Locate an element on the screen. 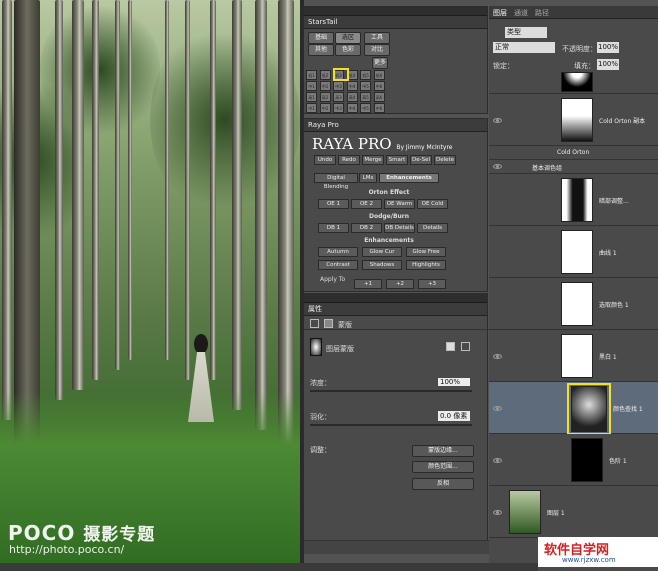  layer-row-selected: 颜色查找 1 is located at coordinates (573, 408).